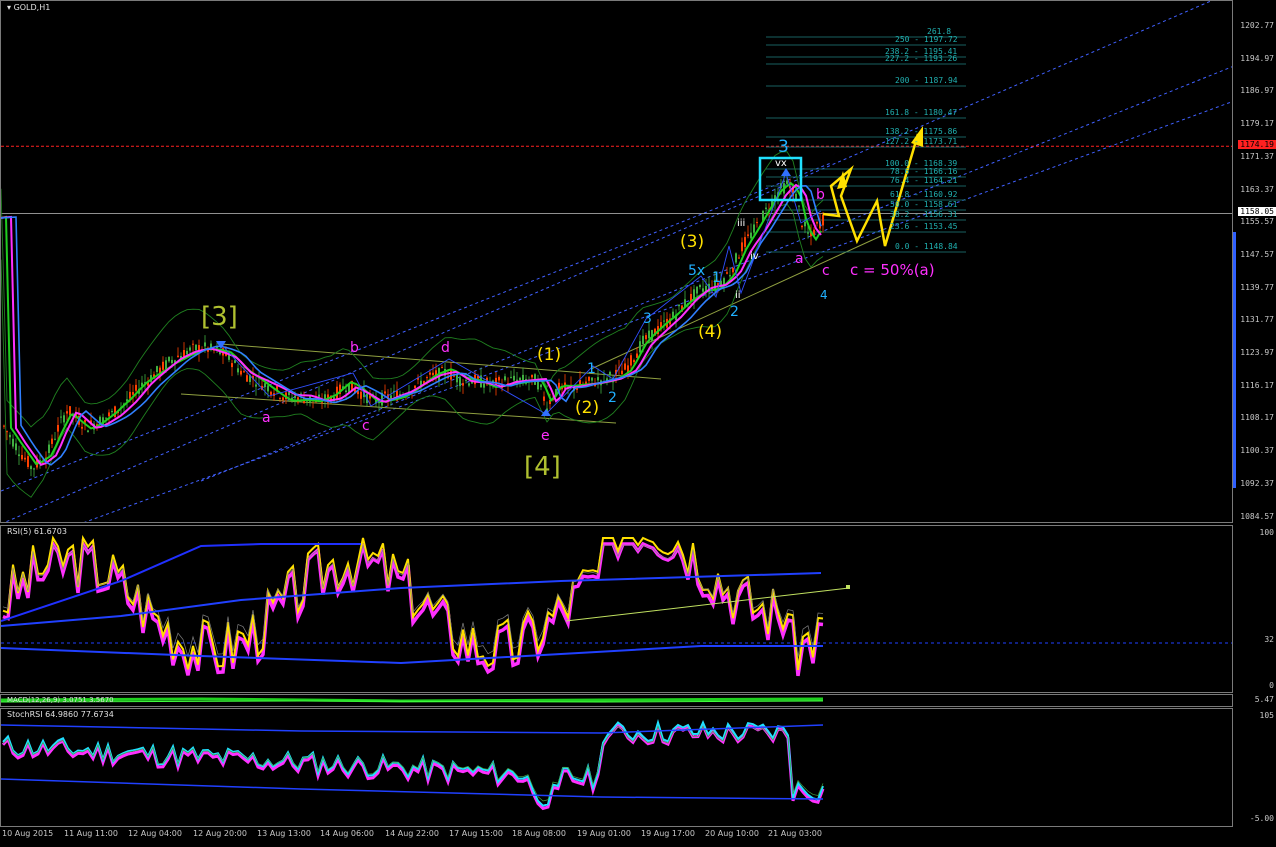 This screenshot has width=1276, height=847. Describe the element at coordinates (1257, 189) in the screenshot. I see `price-tick-label: 1163.37` at that location.